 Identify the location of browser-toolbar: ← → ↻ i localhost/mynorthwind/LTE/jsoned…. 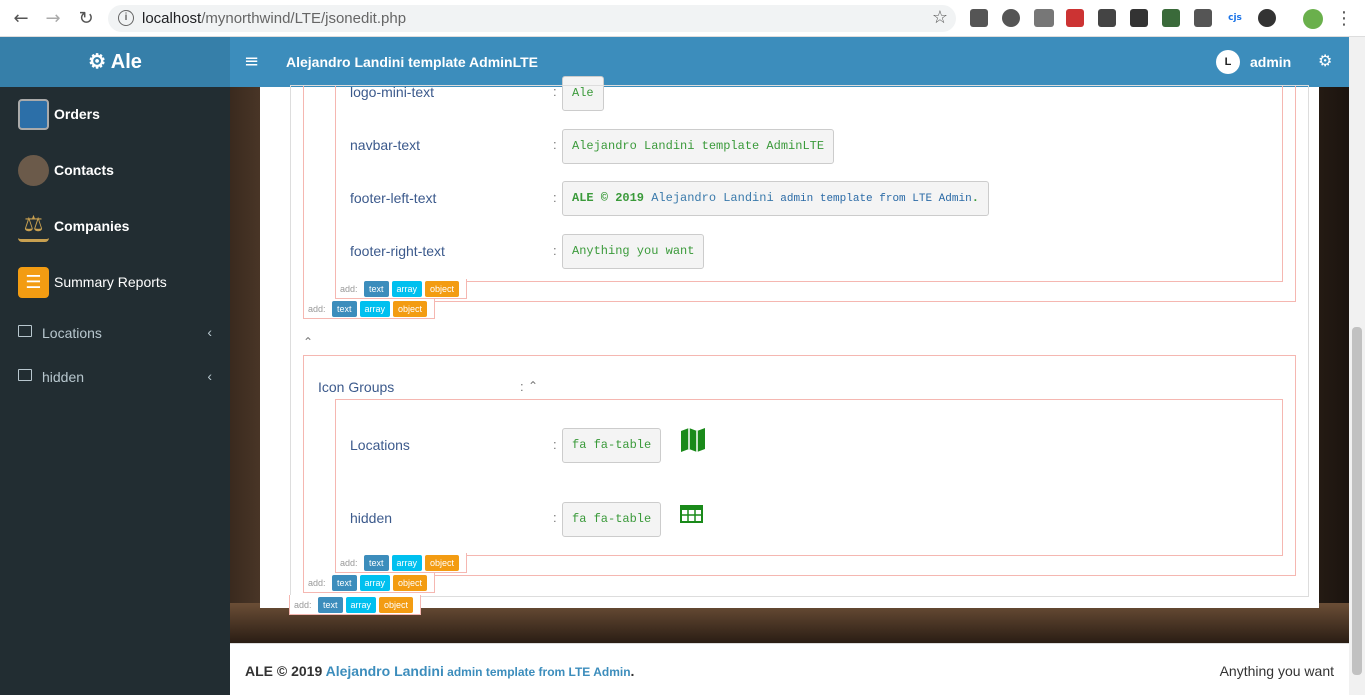
(682, 18).